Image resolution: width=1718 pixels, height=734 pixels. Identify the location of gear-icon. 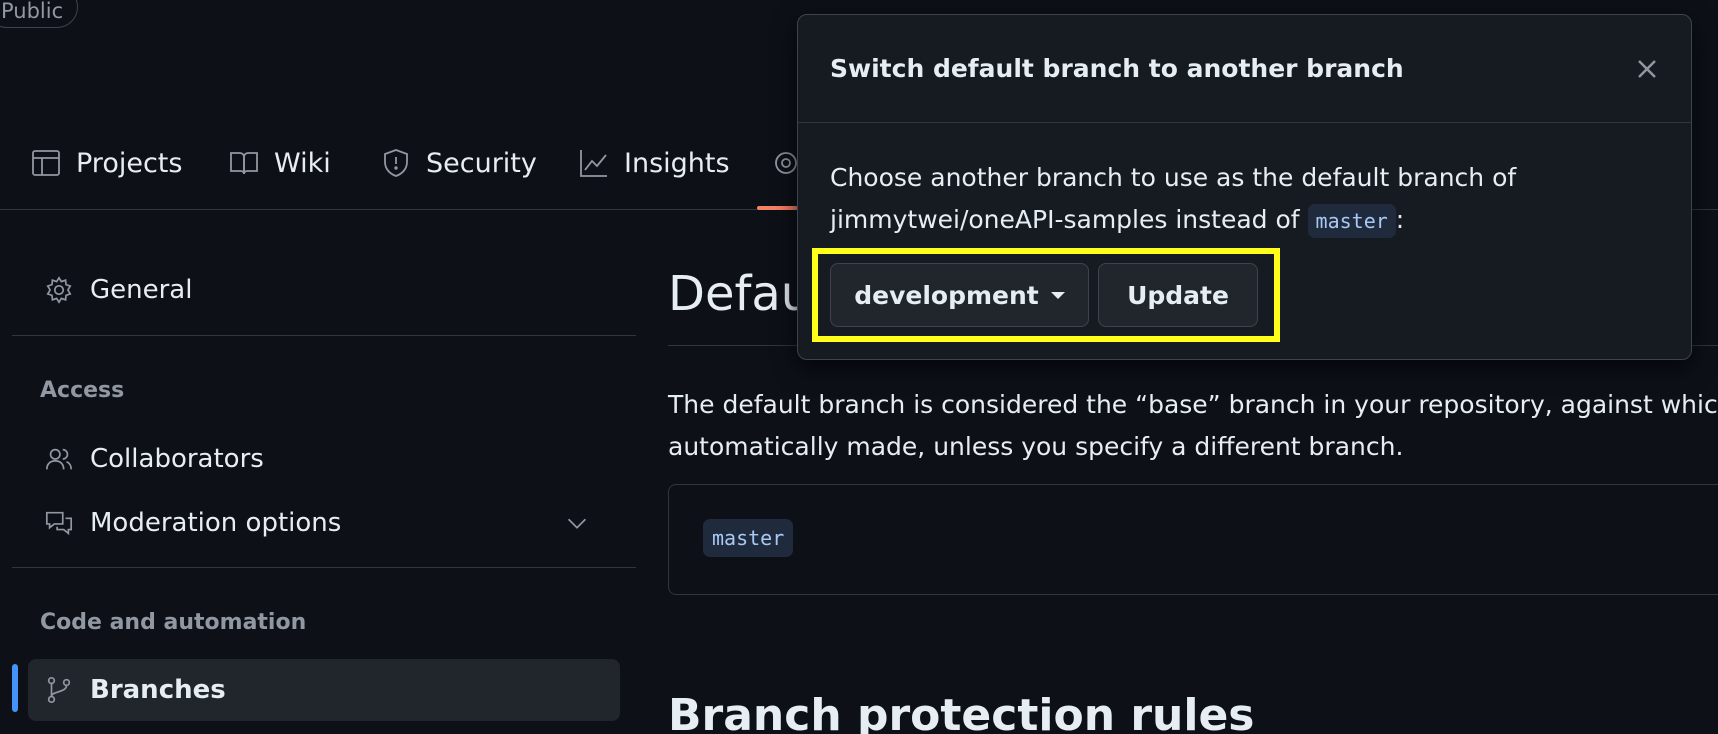
(59, 290).